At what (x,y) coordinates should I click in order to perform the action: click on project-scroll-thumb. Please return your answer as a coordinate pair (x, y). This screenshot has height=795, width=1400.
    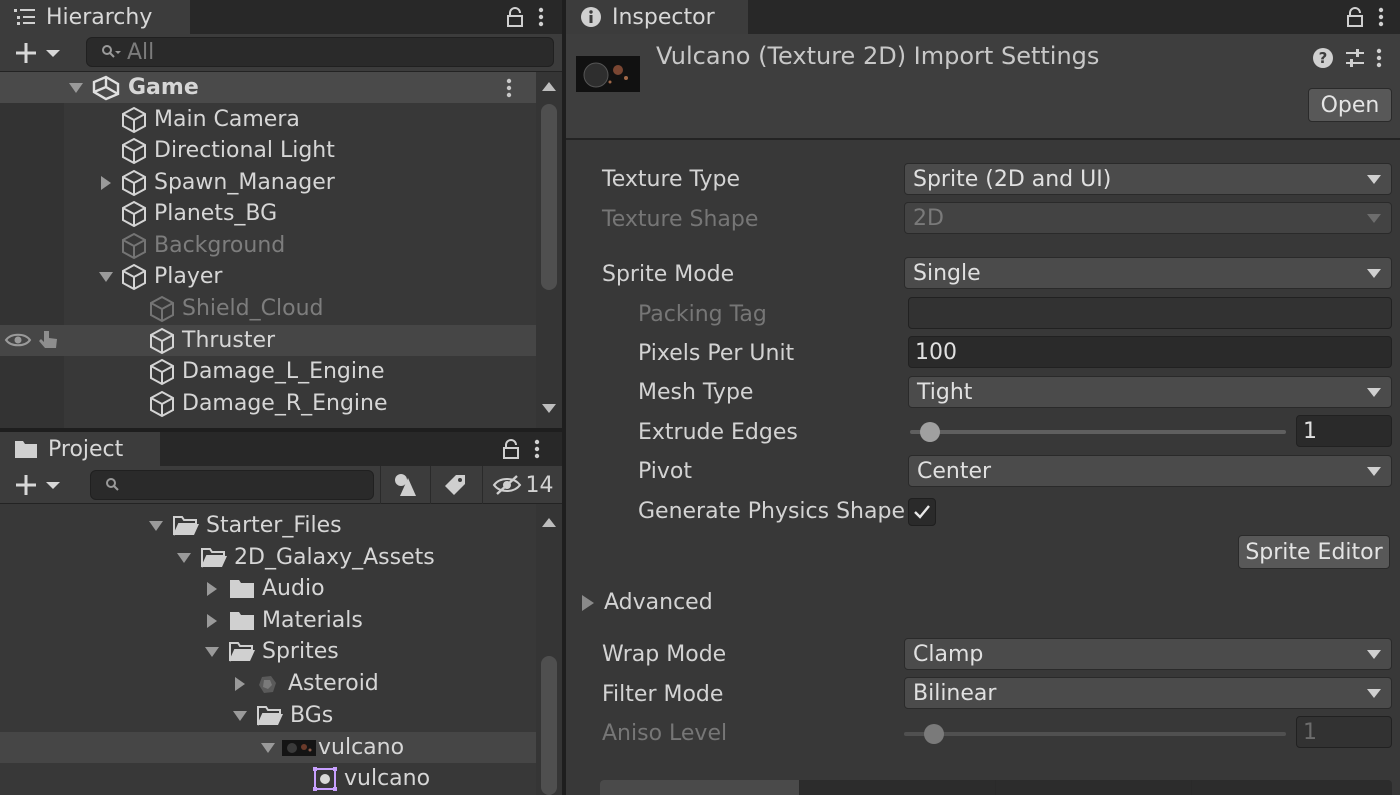
    Looking at the image, I should click on (549, 725).